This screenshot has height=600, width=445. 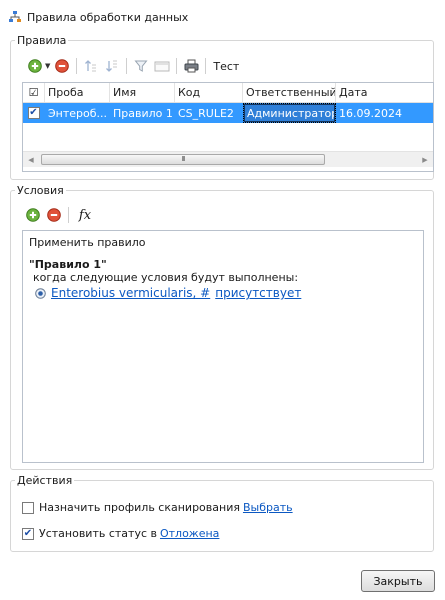 I want to click on remove-rule-button, so click(x=62, y=66).